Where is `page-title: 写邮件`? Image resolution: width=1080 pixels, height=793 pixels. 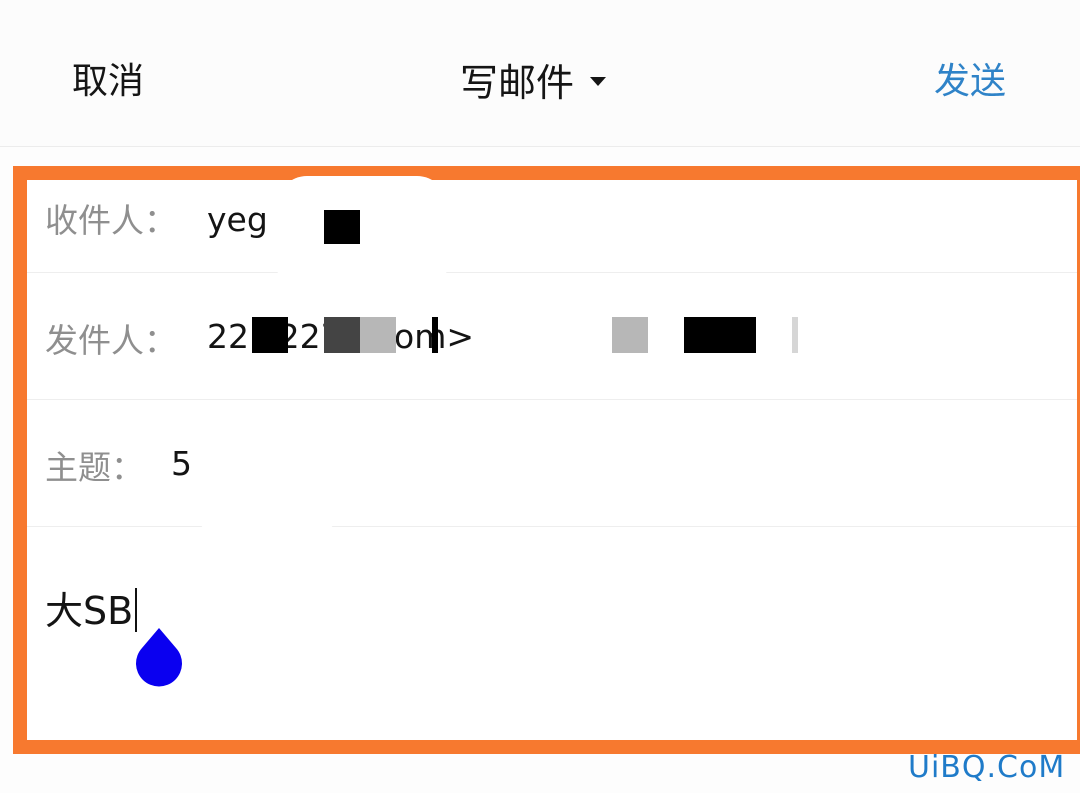 page-title: 写邮件 is located at coordinates (517, 83).